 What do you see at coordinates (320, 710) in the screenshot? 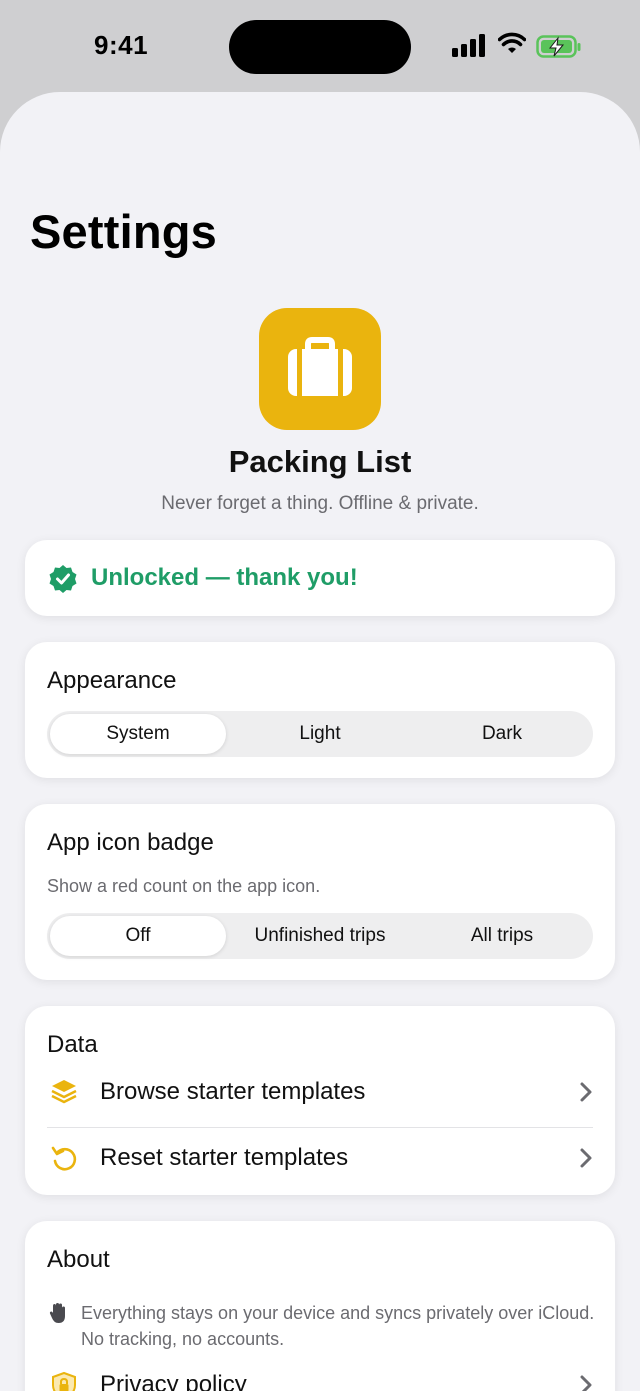
I see `appearance-card: Appearance System Light Dark` at bounding box center [320, 710].